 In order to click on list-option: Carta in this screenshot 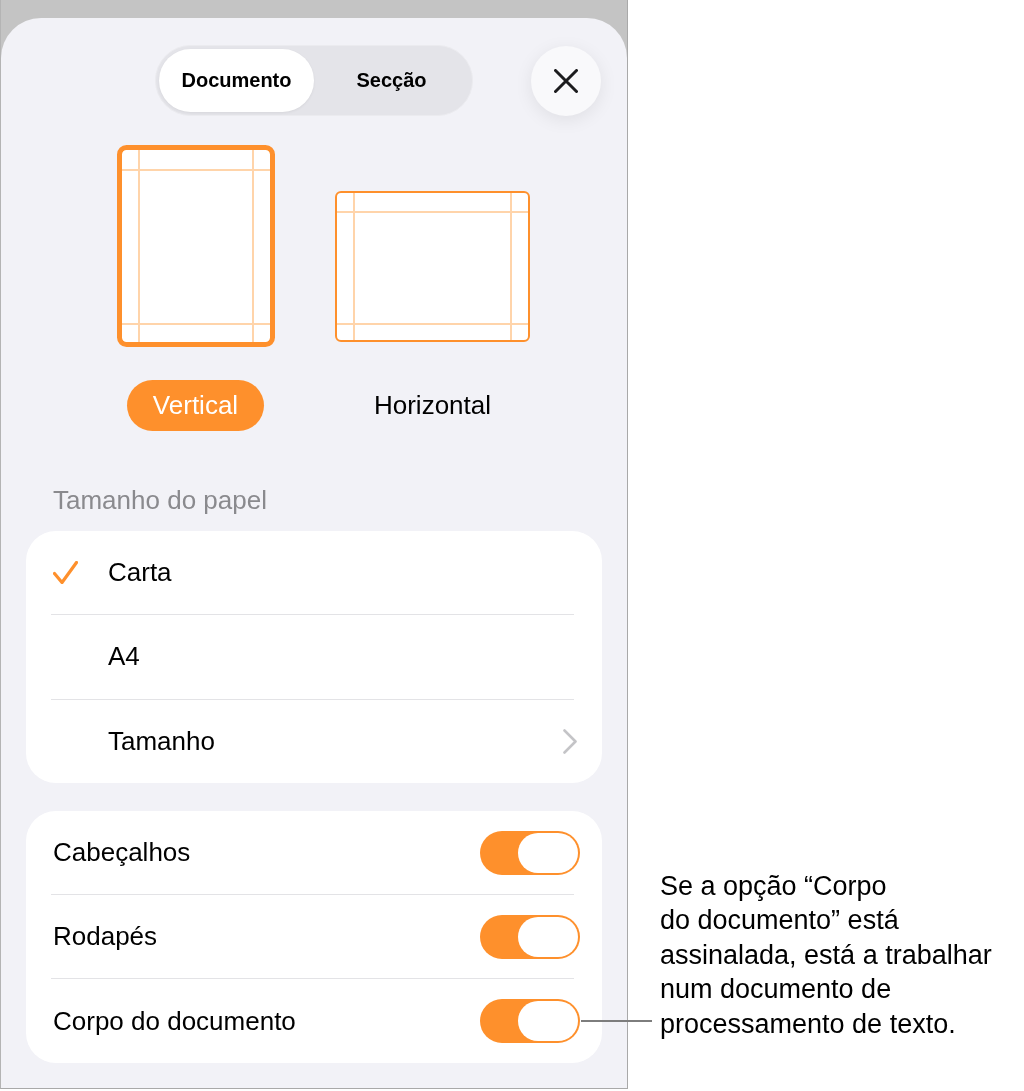, I will do `click(314, 573)`.